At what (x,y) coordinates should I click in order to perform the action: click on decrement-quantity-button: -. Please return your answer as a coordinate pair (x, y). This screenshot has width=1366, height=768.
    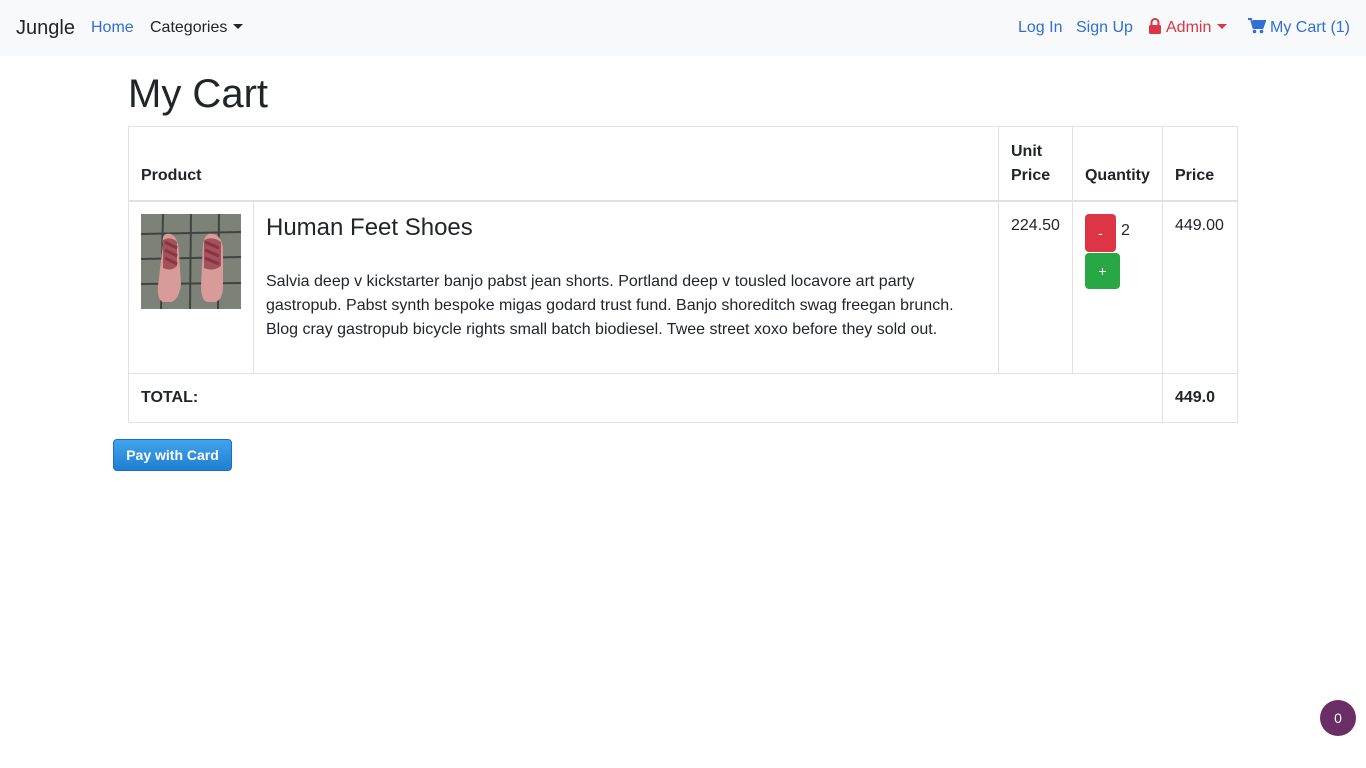
    Looking at the image, I should click on (1100, 232).